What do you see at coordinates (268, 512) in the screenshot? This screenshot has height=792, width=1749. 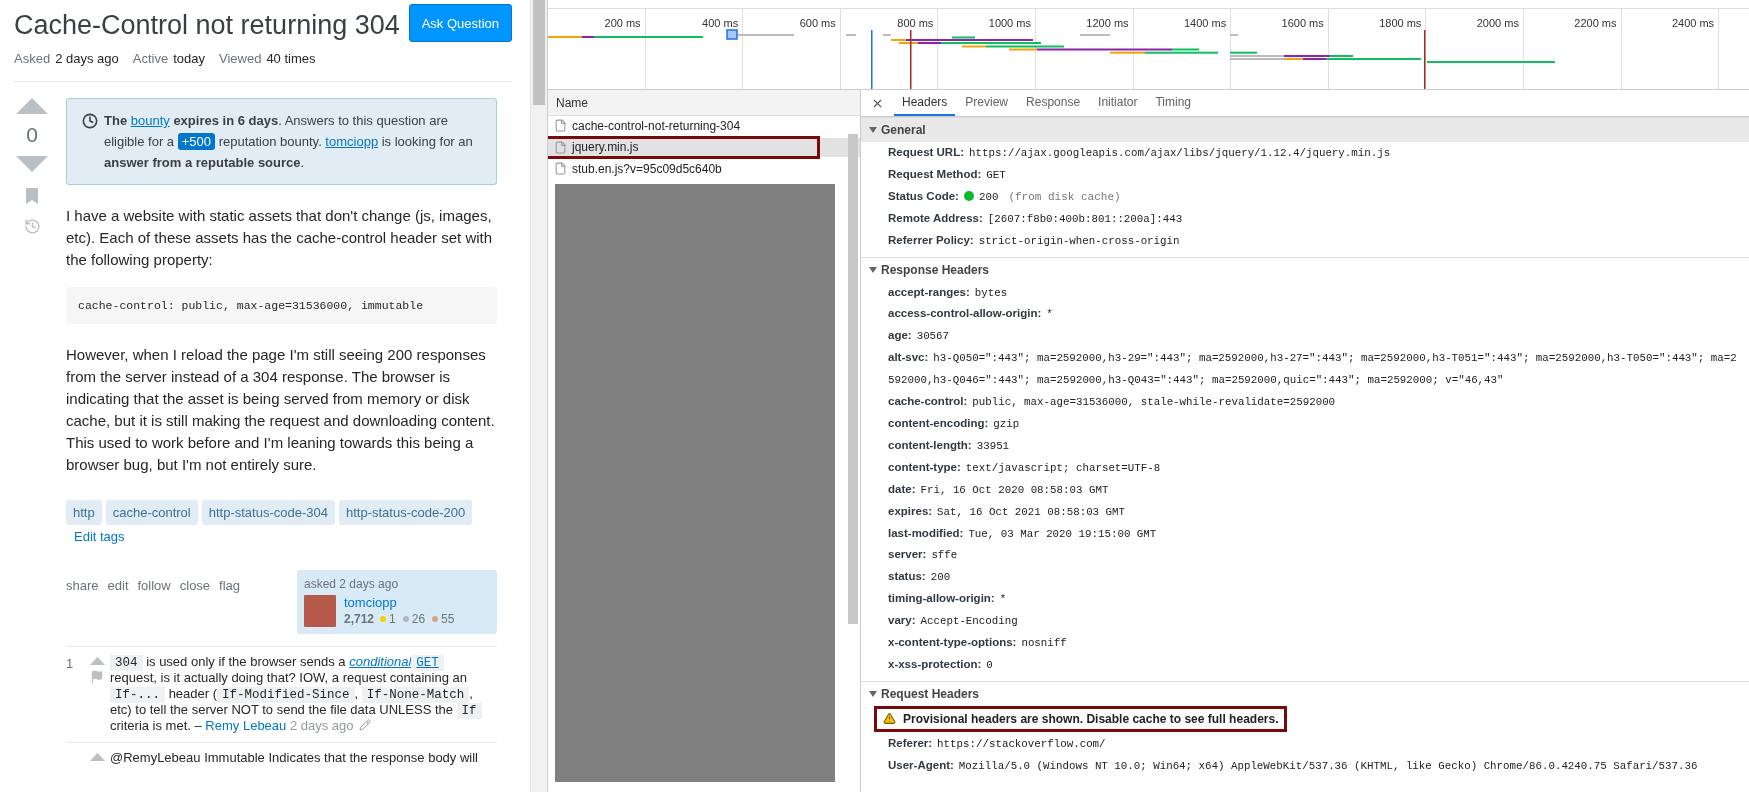 I see `tag: http-status-code-304` at bounding box center [268, 512].